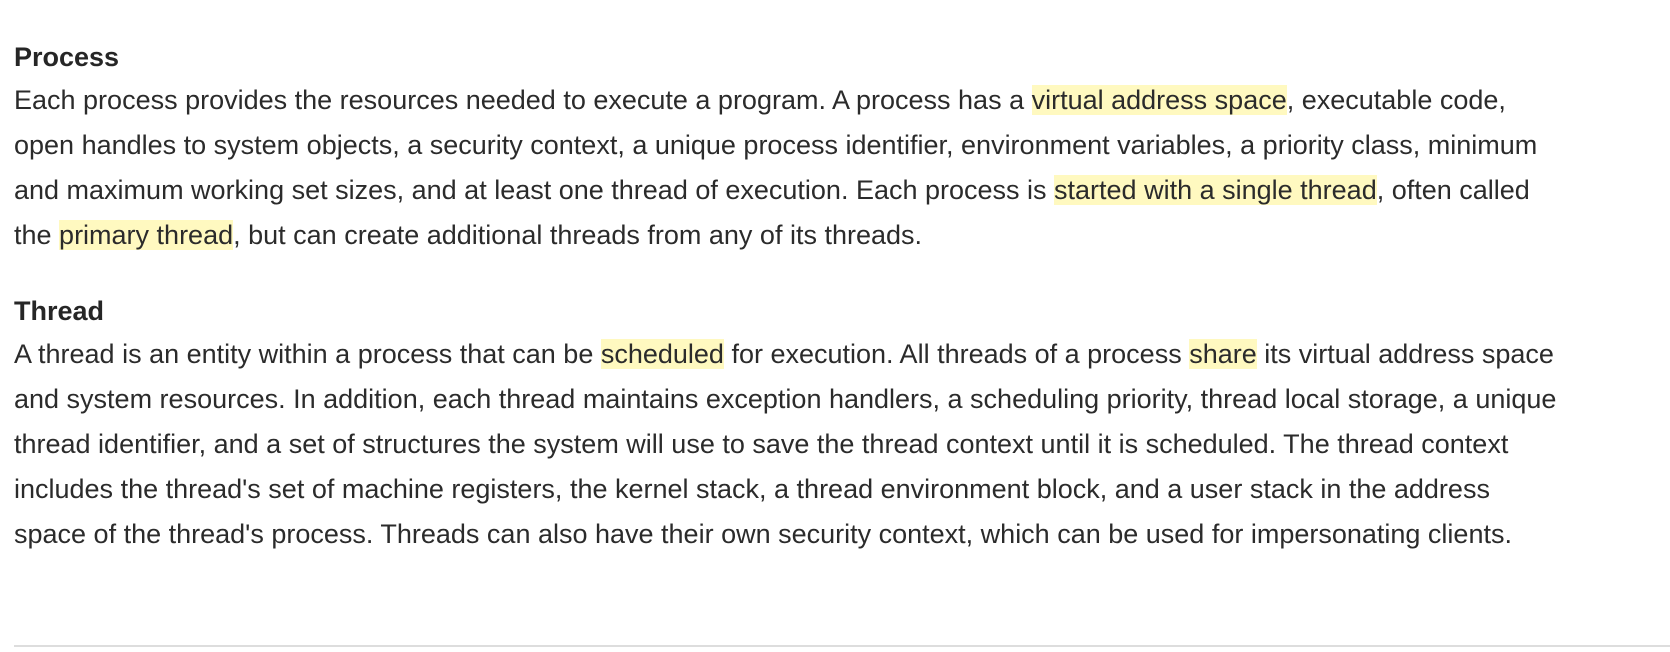 The width and height of the screenshot is (1670, 652). What do you see at coordinates (662, 354) in the screenshot?
I see `highlighted-phrase: scheduled` at bounding box center [662, 354].